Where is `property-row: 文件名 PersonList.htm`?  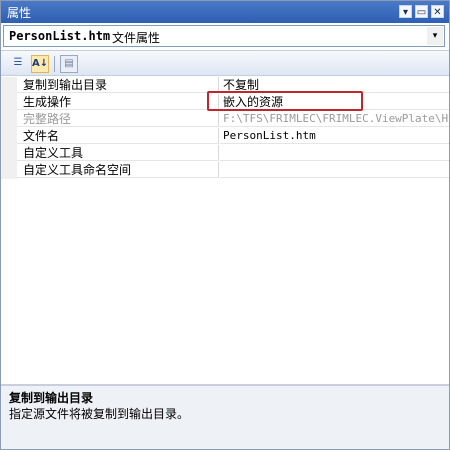 property-row: 文件名 PersonList.htm is located at coordinates (225, 136).